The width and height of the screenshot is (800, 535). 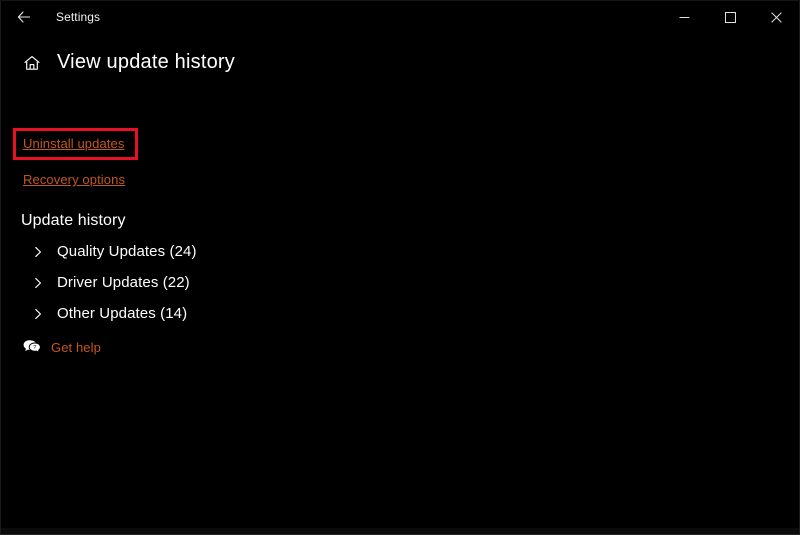 What do you see at coordinates (400, 17) in the screenshot?
I see `title-bar: Settings` at bounding box center [400, 17].